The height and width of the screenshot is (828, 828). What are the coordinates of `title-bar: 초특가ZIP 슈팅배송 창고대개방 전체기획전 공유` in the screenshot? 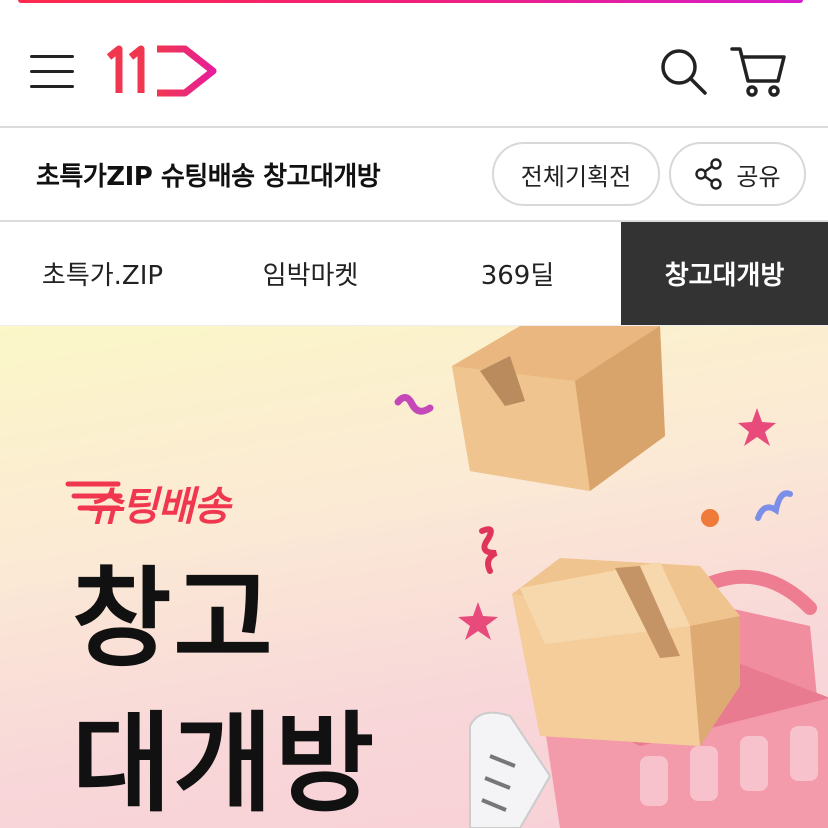 It's located at (414, 174).